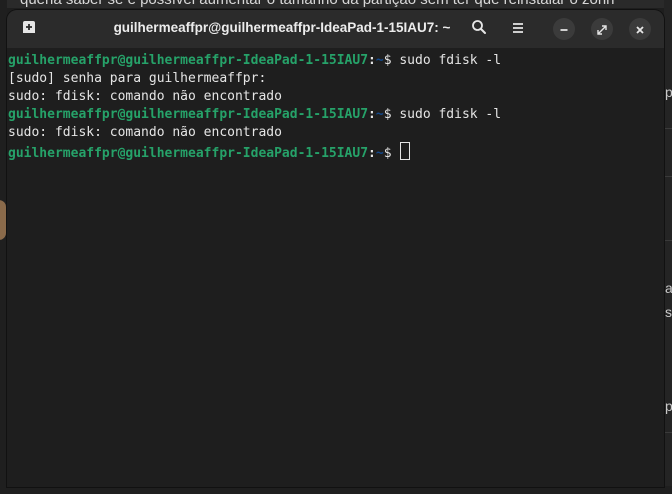  I want to click on background-left-strip, so click(3, 247).